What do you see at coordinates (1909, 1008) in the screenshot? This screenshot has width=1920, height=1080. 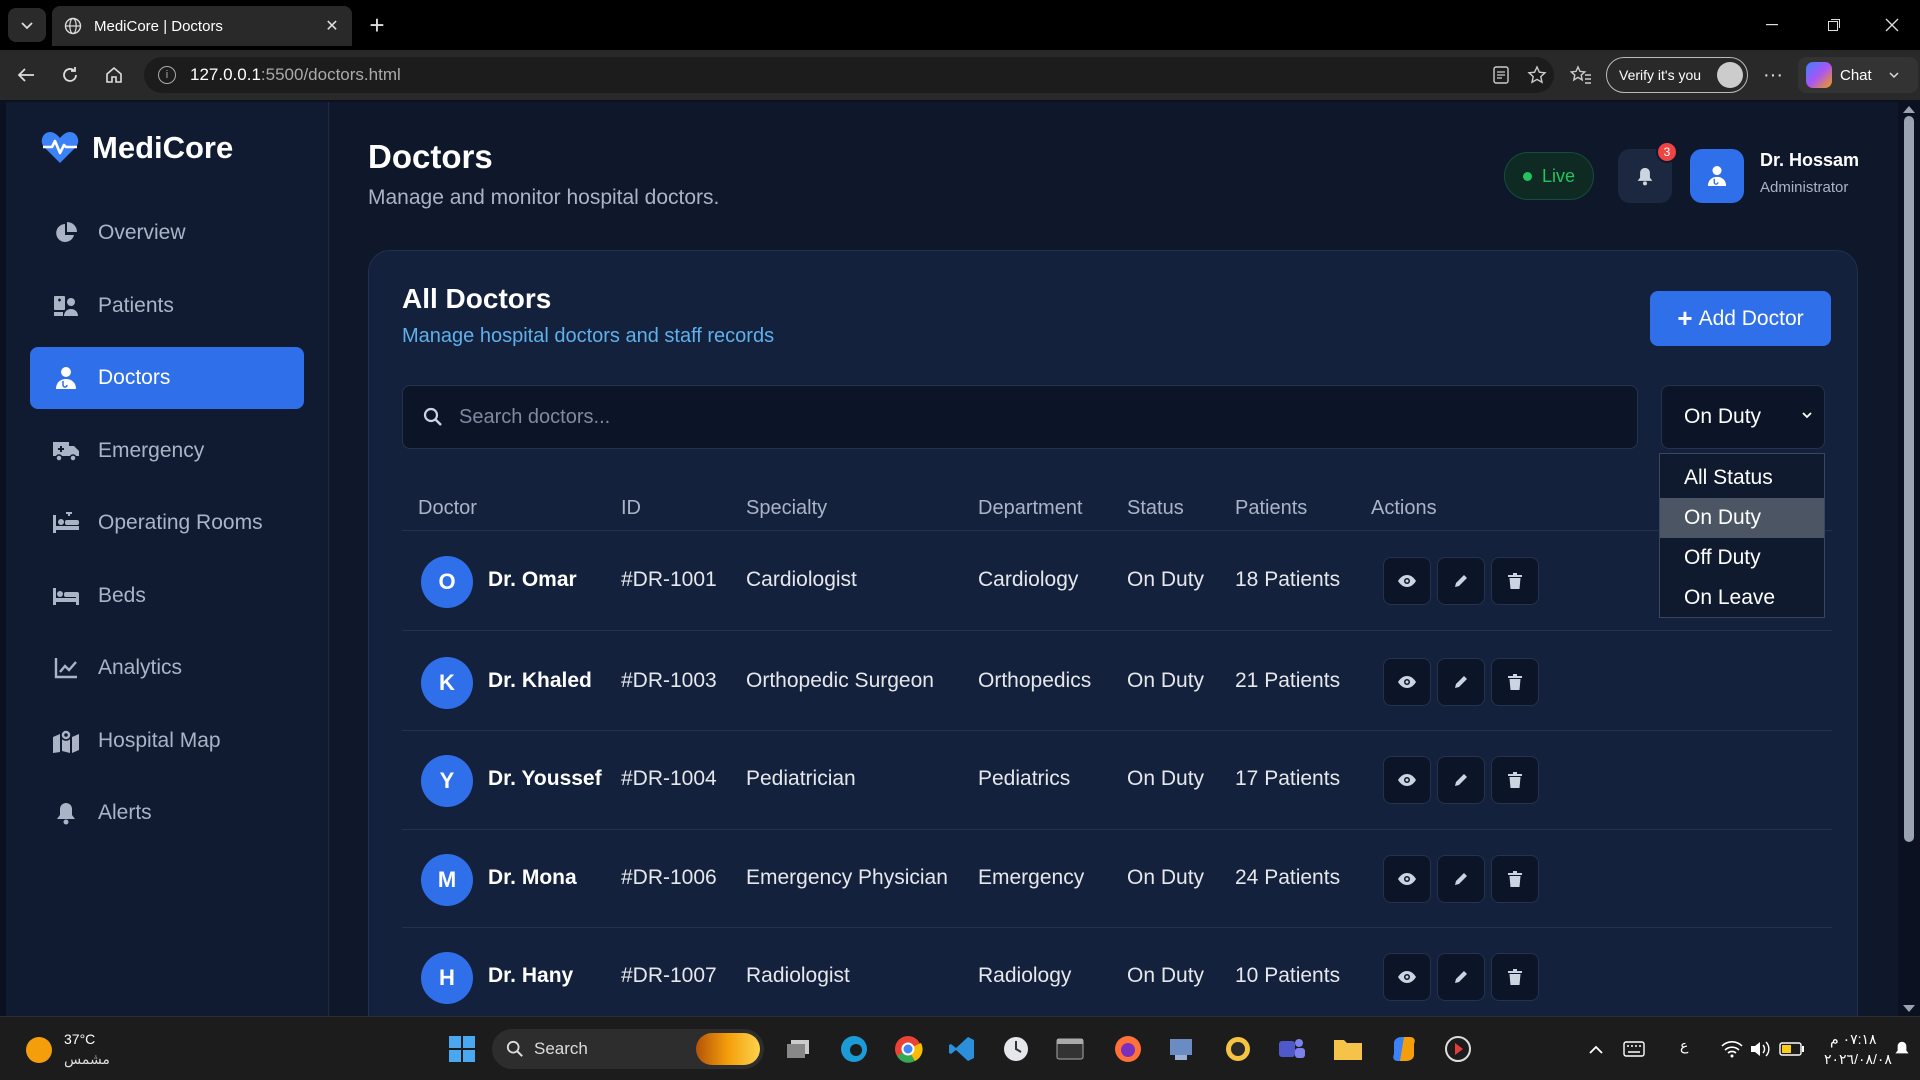 I see `scroll-down-arrow-icon` at bounding box center [1909, 1008].